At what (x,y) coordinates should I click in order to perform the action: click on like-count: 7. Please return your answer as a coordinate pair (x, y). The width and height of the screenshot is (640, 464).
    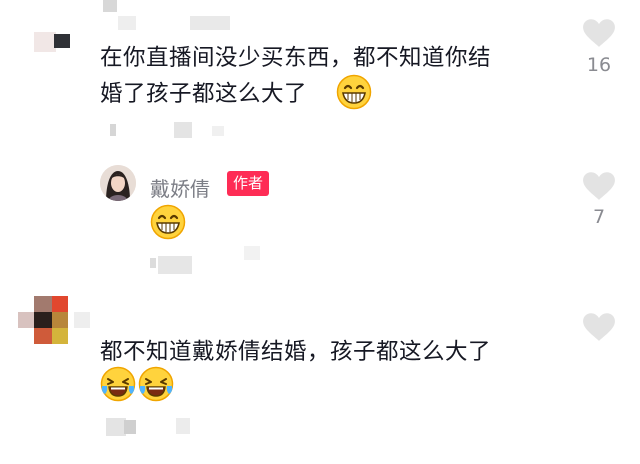
    Looking at the image, I should click on (599, 217).